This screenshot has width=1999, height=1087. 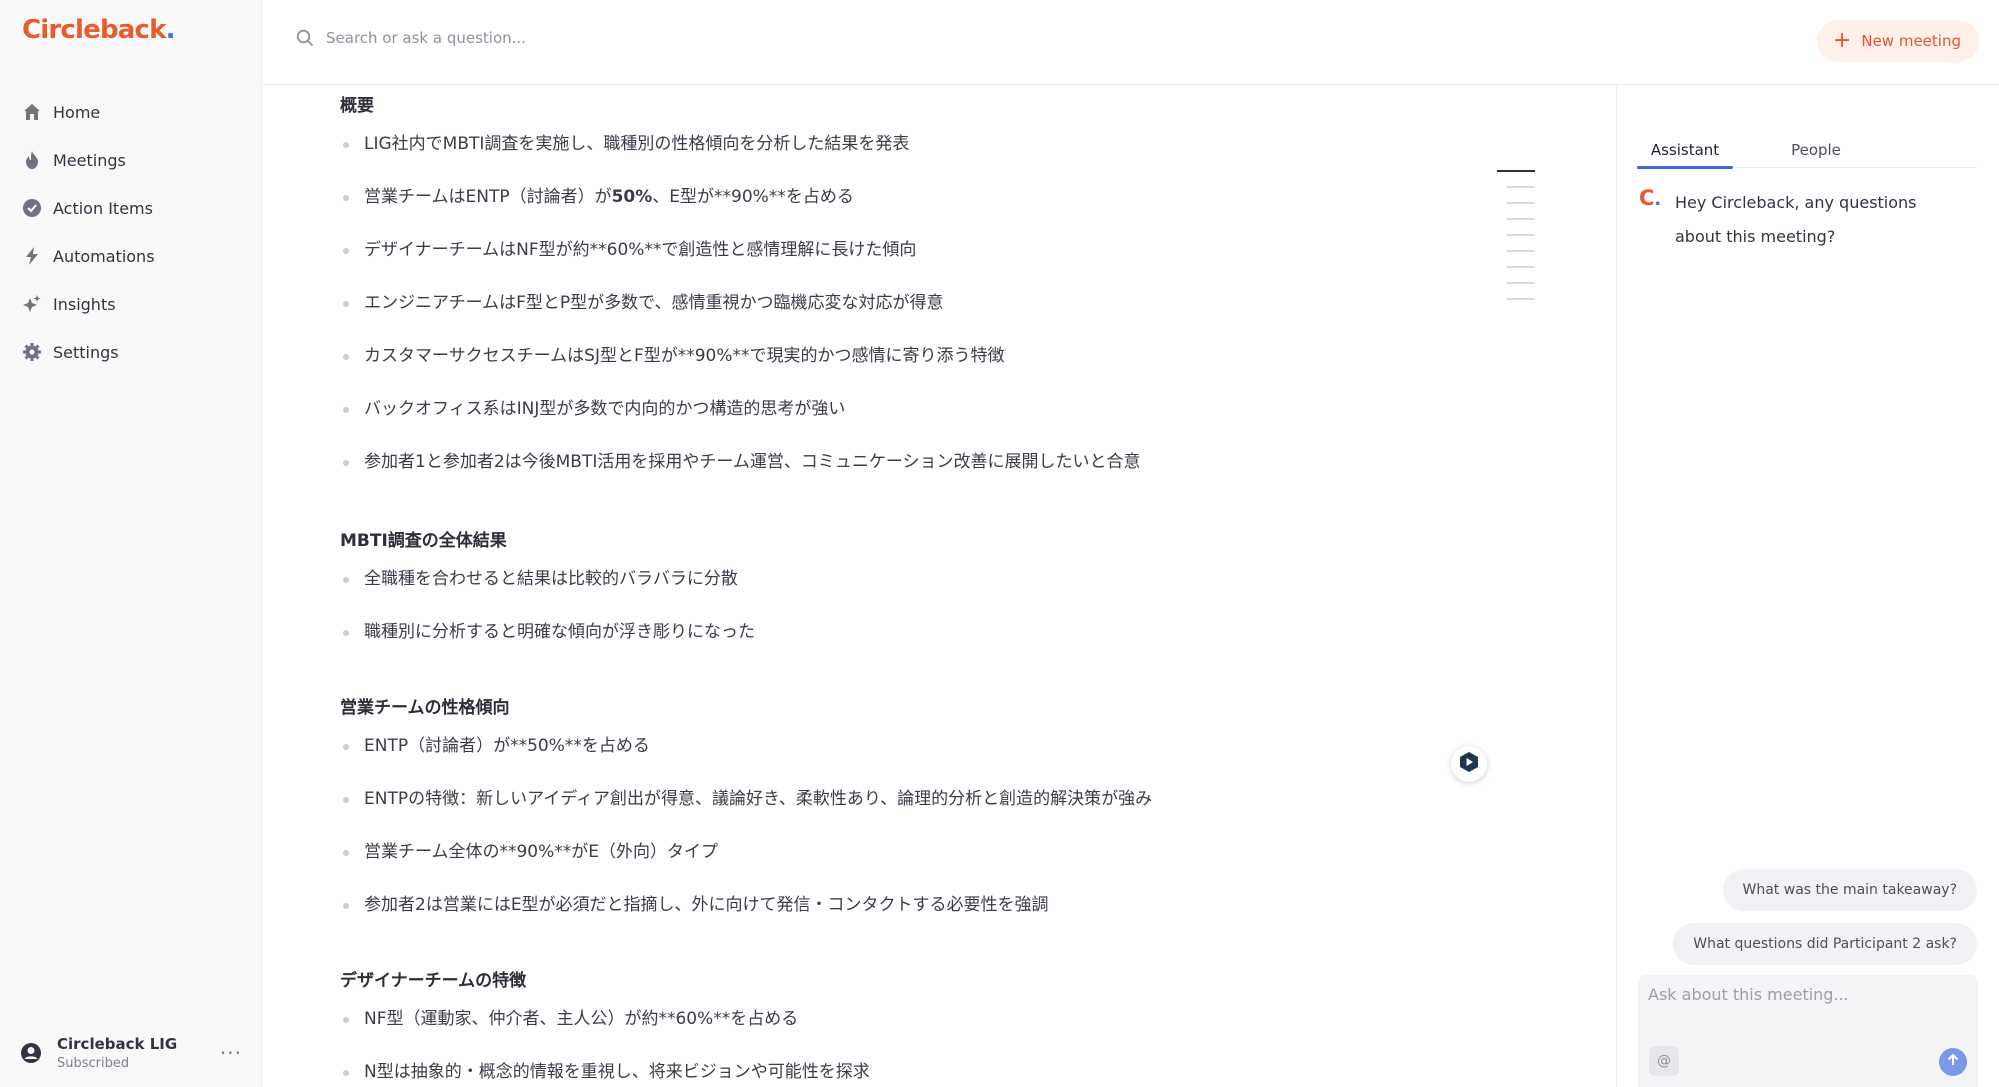 I want to click on new-meeting-label: New meeting, so click(x=1911, y=41).